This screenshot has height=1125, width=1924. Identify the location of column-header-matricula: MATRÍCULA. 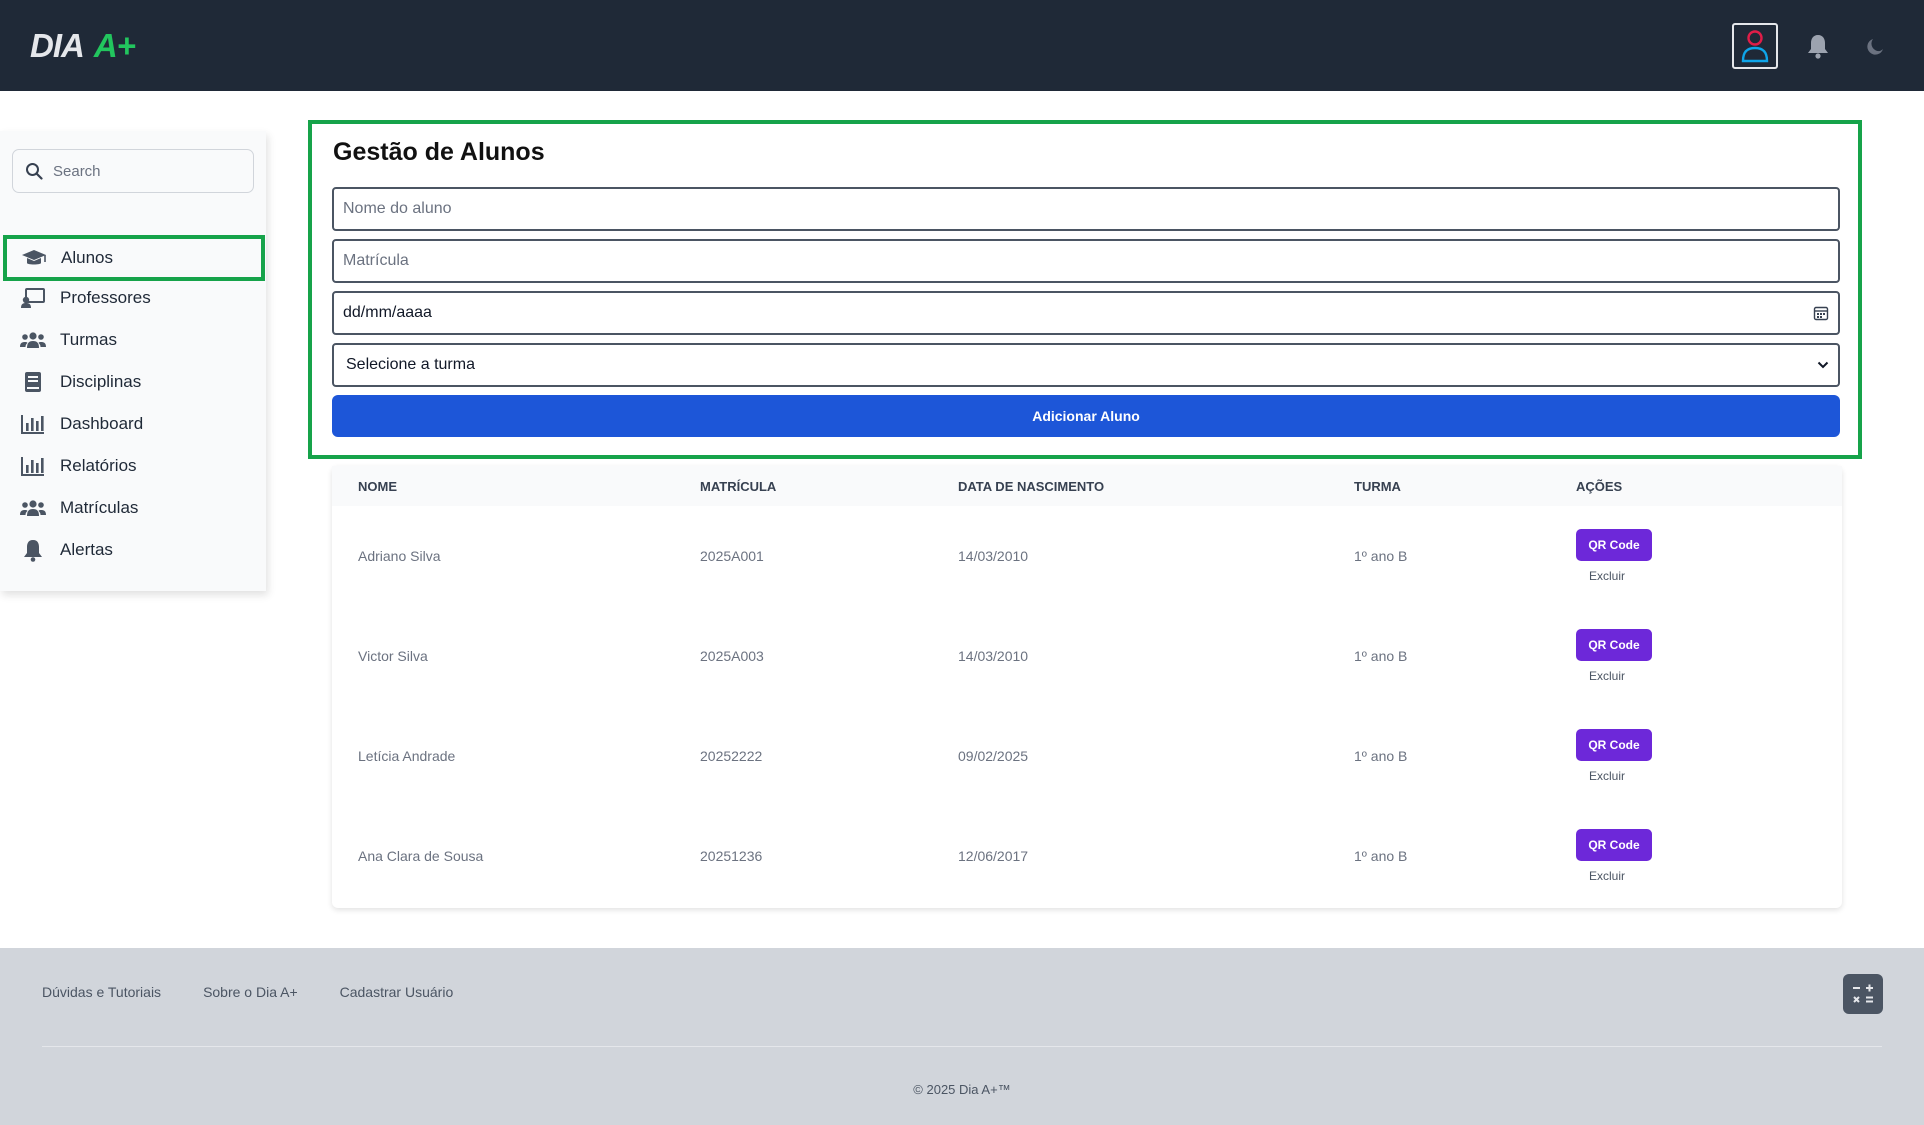
(738, 486).